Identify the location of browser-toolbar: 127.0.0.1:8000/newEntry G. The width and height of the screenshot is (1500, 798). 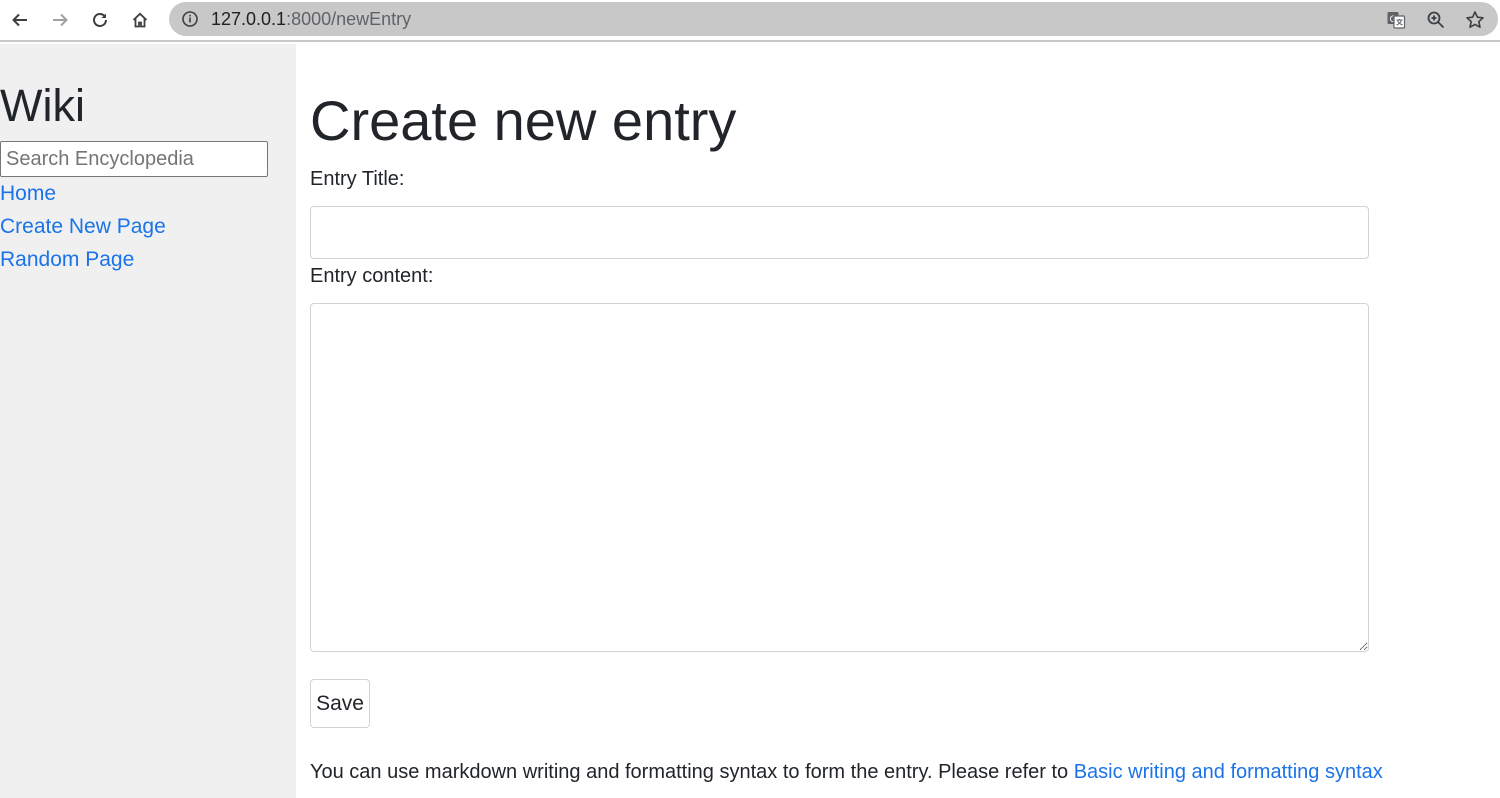
(750, 21).